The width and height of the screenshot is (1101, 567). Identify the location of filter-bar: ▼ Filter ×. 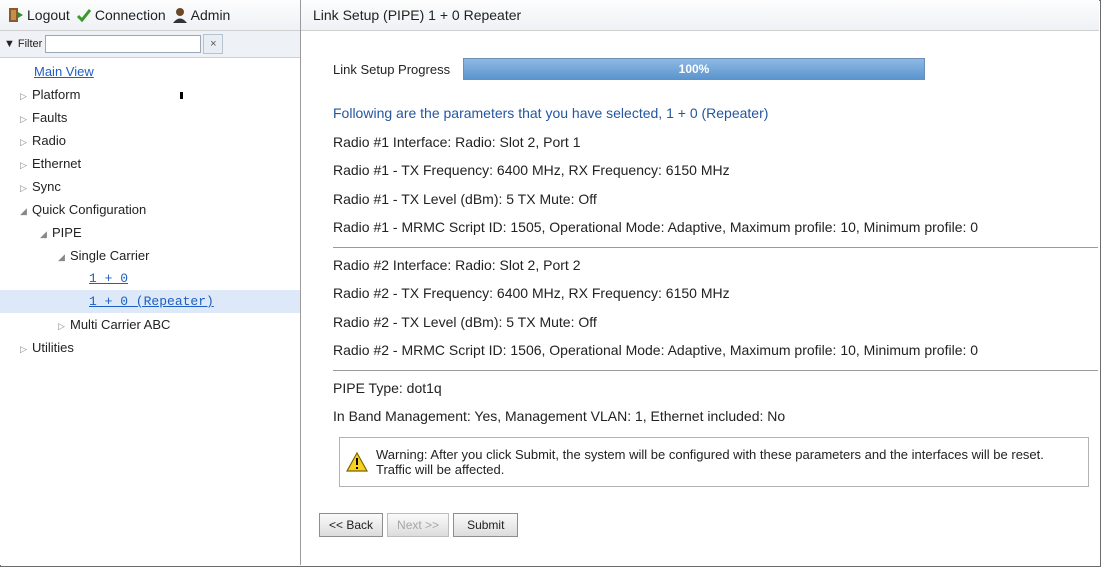
(150, 44).